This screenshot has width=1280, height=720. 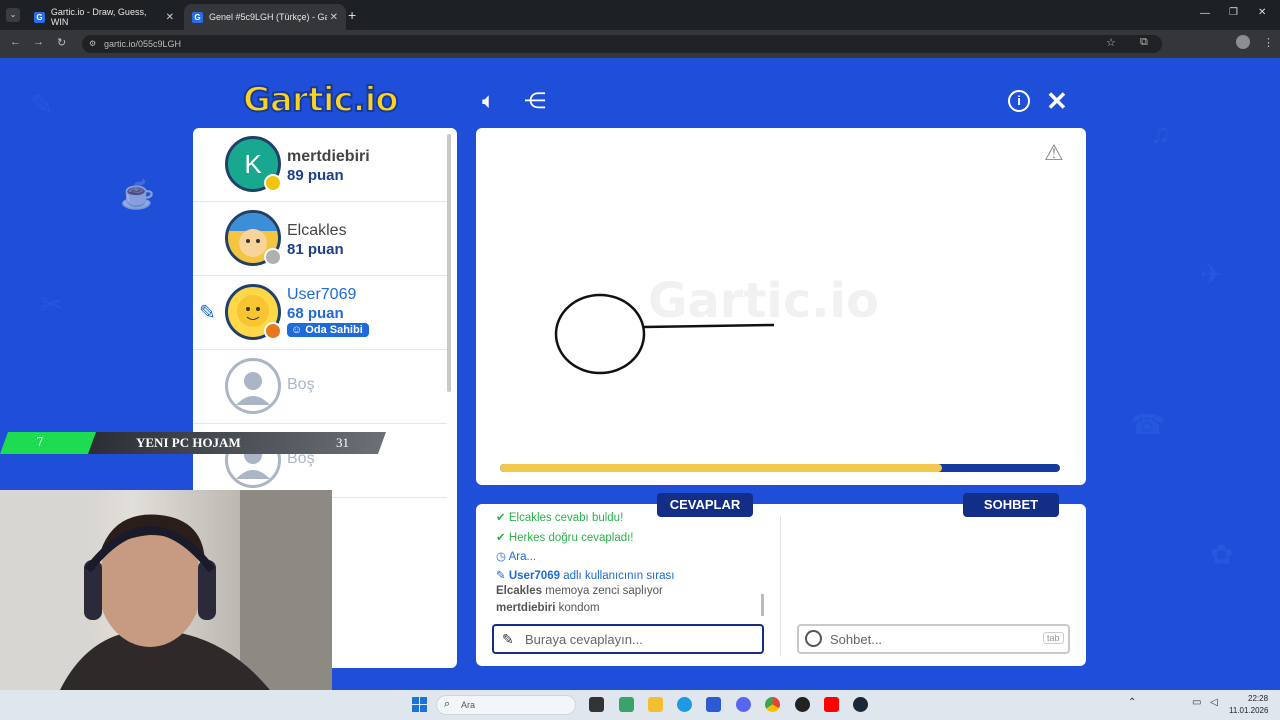 What do you see at coordinates (1196, 702) in the screenshot?
I see `network-icon: ▭` at bounding box center [1196, 702].